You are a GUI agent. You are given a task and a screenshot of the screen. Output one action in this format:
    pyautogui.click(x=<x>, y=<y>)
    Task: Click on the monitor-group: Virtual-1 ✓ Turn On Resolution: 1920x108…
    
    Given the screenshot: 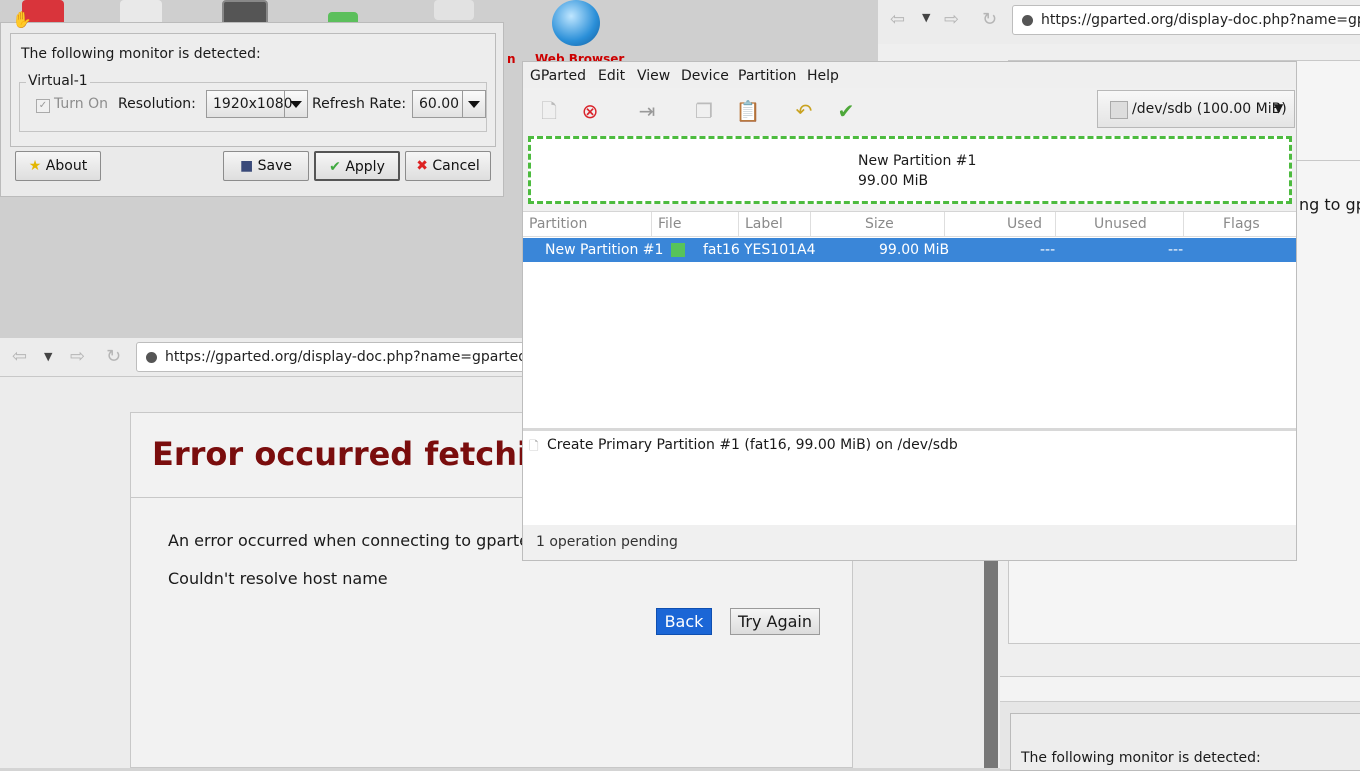 What is the action you would take?
    pyautogui.click(x=253, y=102)
    